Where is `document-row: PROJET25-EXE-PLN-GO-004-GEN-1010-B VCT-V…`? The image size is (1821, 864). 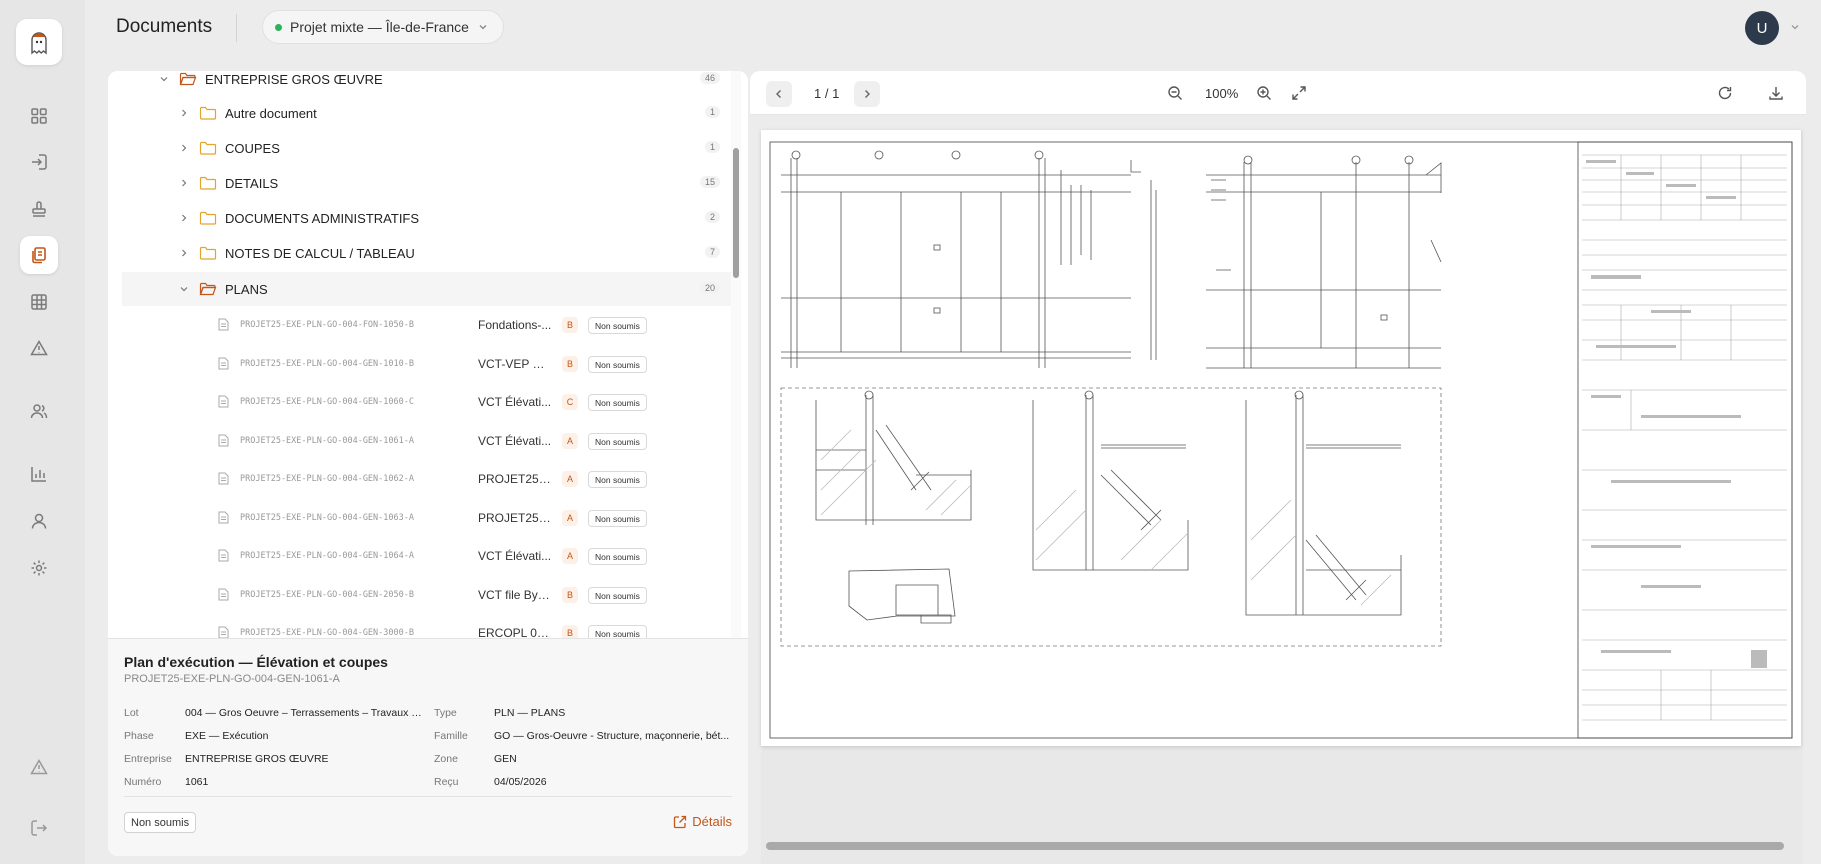 document-row: PROJET25-EXE-PLN-GO-004-GEN-1010-B VCT-V… is located at coordinates (428, 364).